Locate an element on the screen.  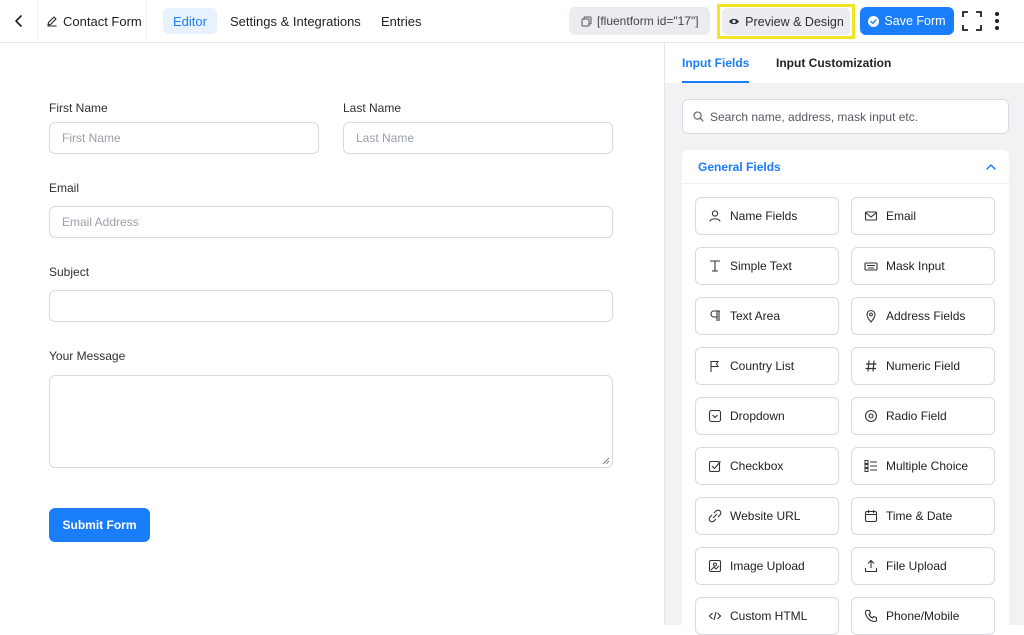
chevron-left-icon is located at coordinates (18, 21).